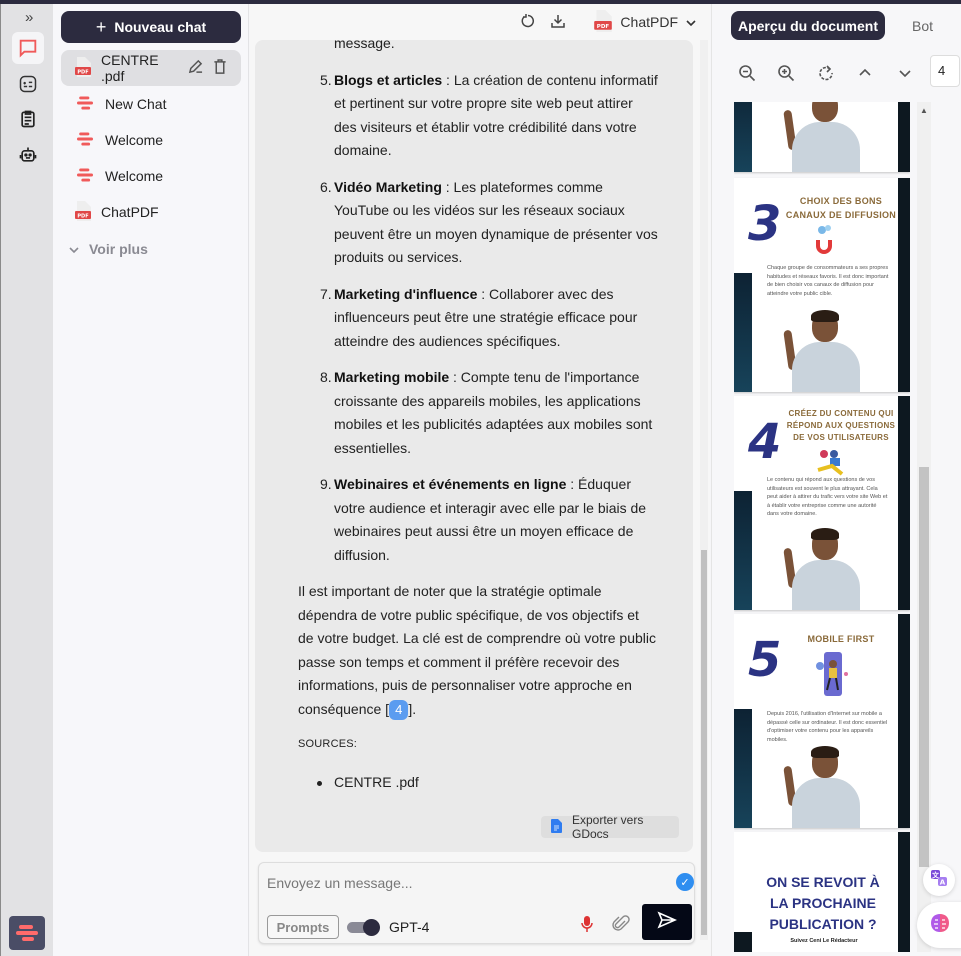 The image size is (961, 956). Describe the element at coordinates (409, 927) in the screenshot. I see `model-label: GPT-4` at that location.